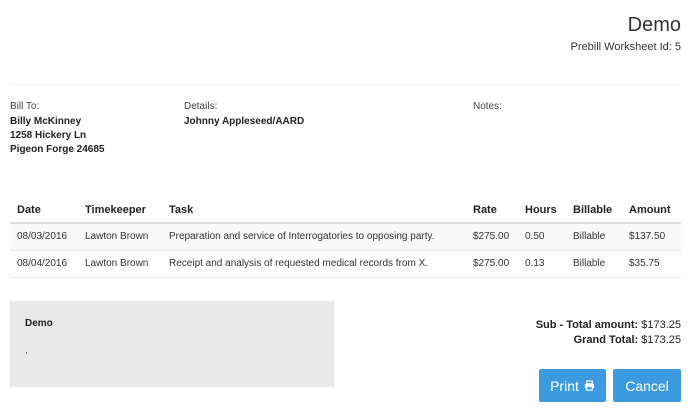  What do you see at coordinates (564, 385) in the screenshot?
I see `print-button-label: Print` at bounding box center [564, 385].